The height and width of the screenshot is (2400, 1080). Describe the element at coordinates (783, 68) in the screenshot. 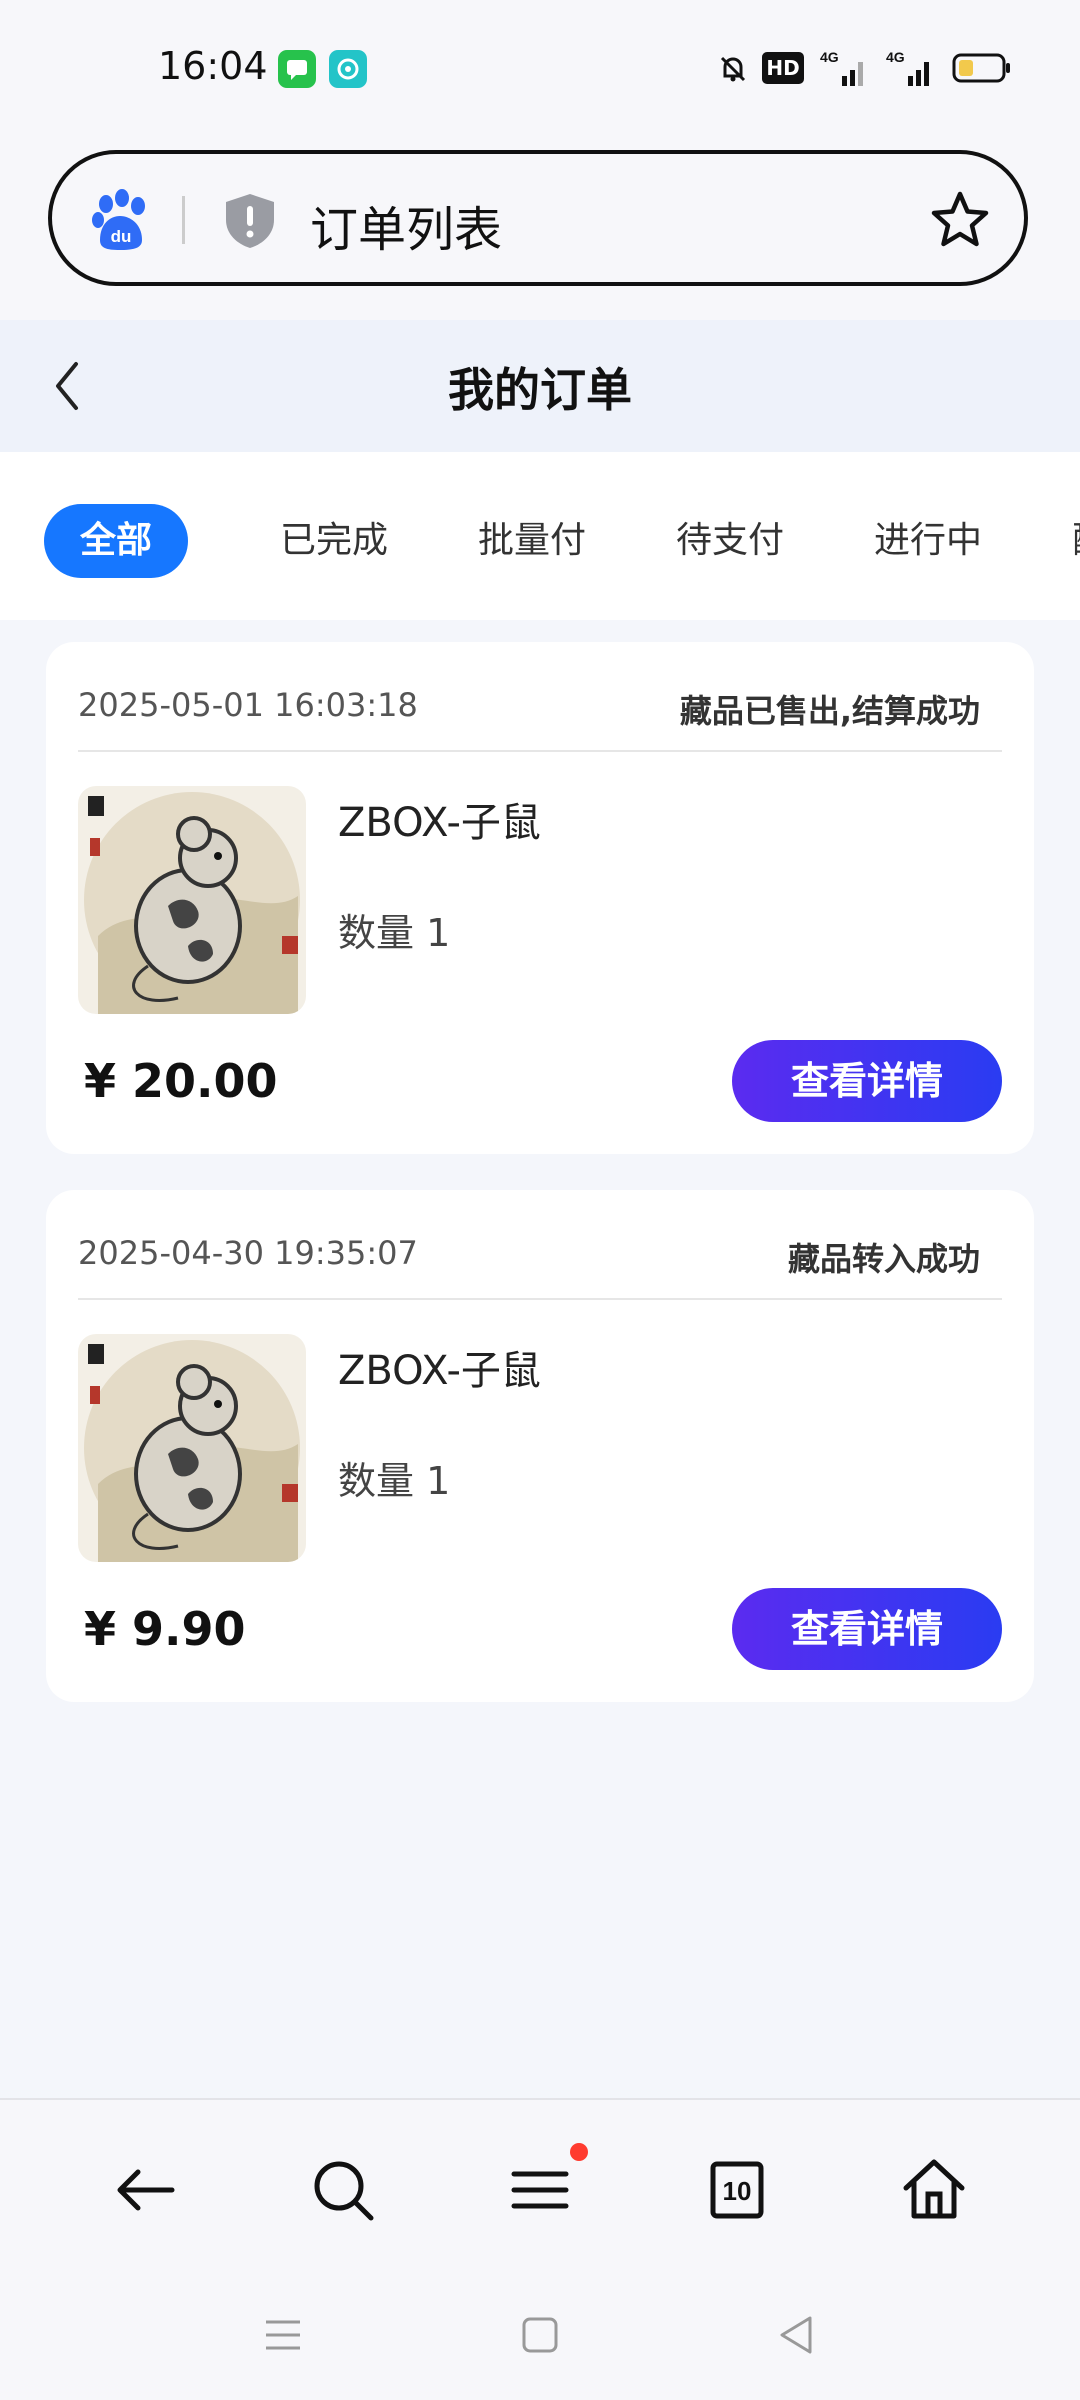

I see `hd-icon: HD` at that location.